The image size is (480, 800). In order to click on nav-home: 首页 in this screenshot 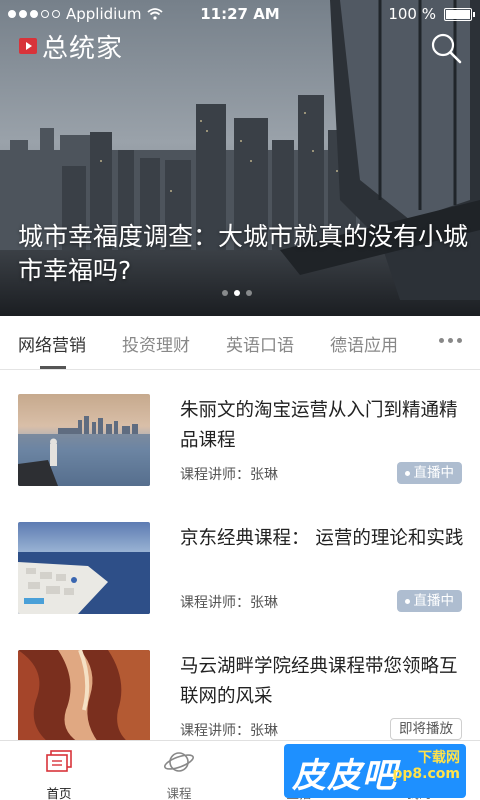, I will do `click(59, 773)`.